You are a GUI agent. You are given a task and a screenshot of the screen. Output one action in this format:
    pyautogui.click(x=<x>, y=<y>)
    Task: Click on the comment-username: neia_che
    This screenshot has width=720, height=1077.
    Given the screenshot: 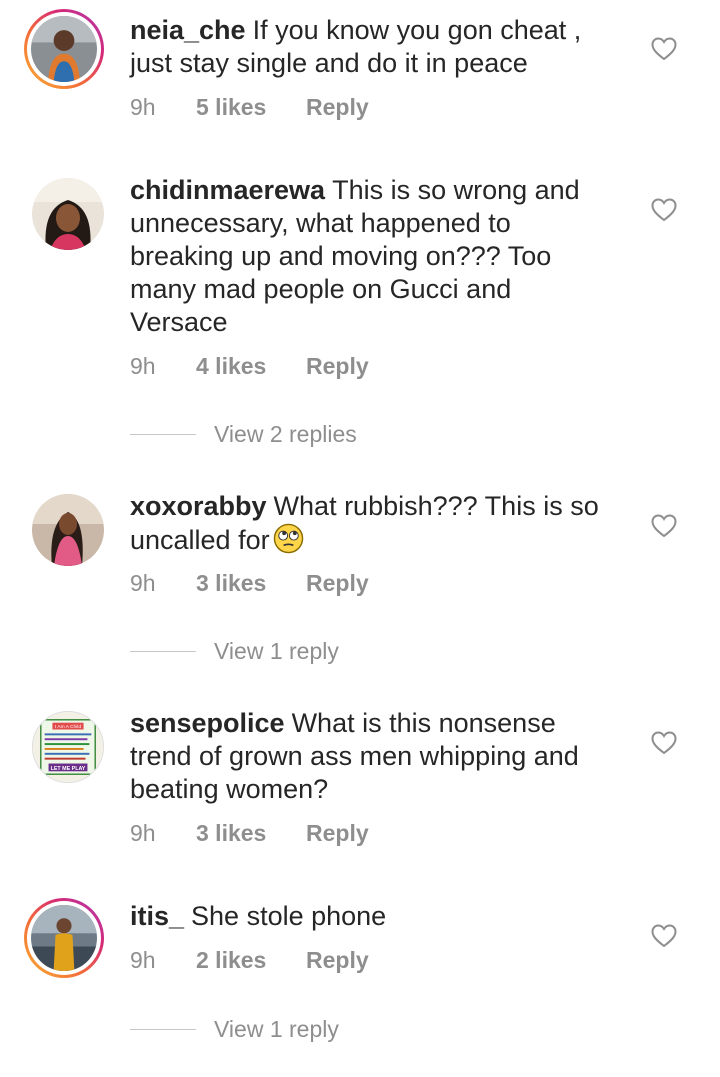 What is the action you would take?
    pyautogui.click(x=188, y=30)
    